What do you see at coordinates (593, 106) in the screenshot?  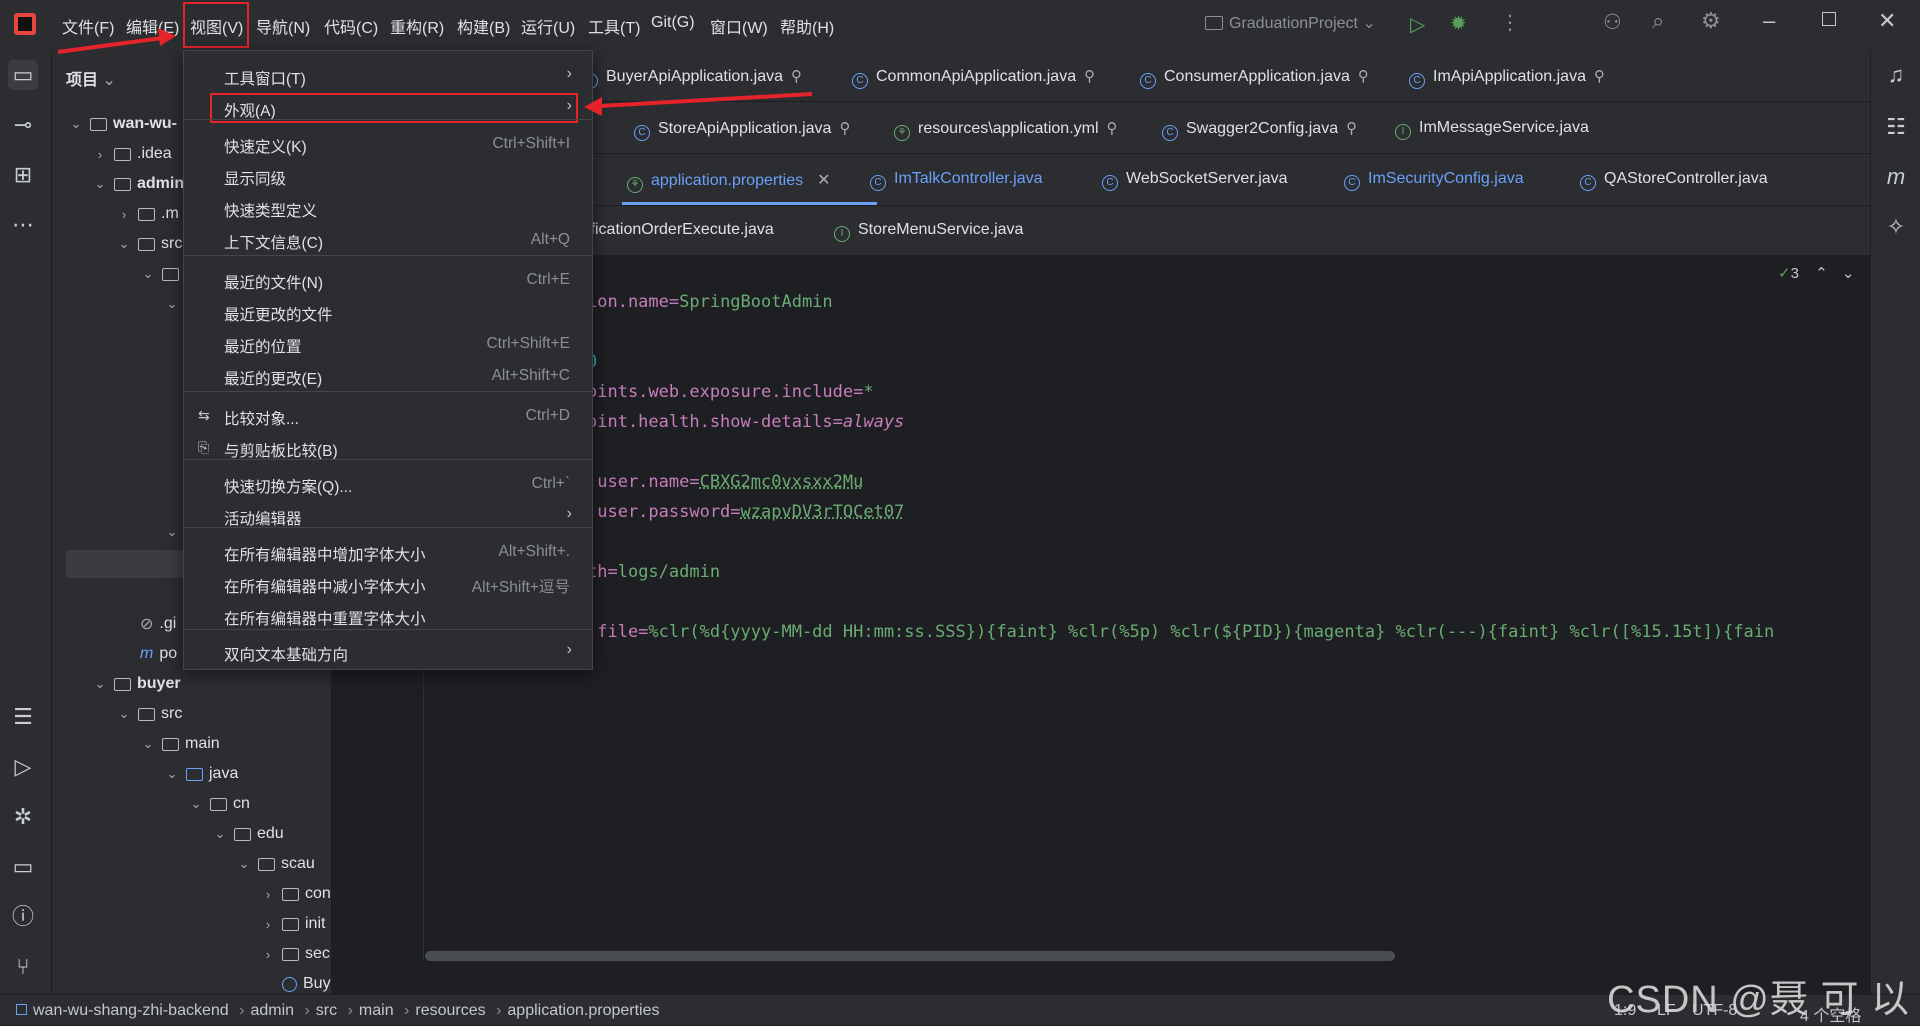 I see `arrowhead-appearance` at bounding box center [593, 106].